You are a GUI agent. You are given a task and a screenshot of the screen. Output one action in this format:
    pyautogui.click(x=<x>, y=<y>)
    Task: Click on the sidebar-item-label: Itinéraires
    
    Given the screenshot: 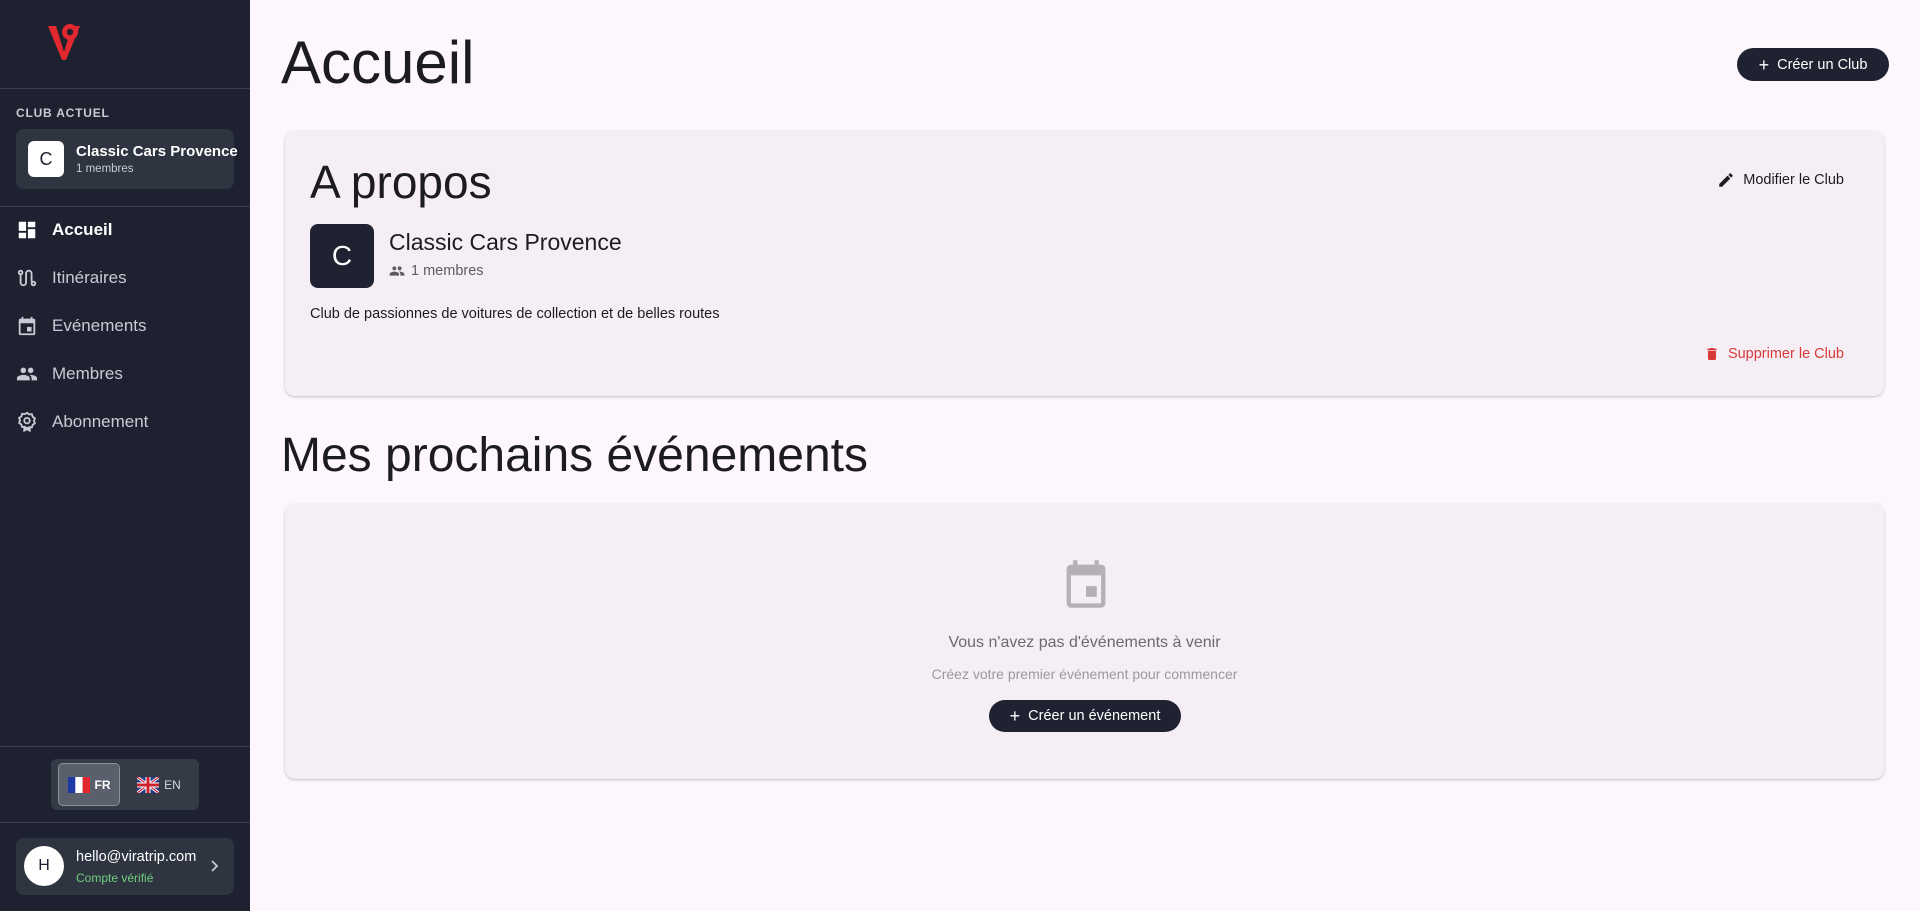 What is the action you would take?
    pyautogui.click(x=89, y=277)
    